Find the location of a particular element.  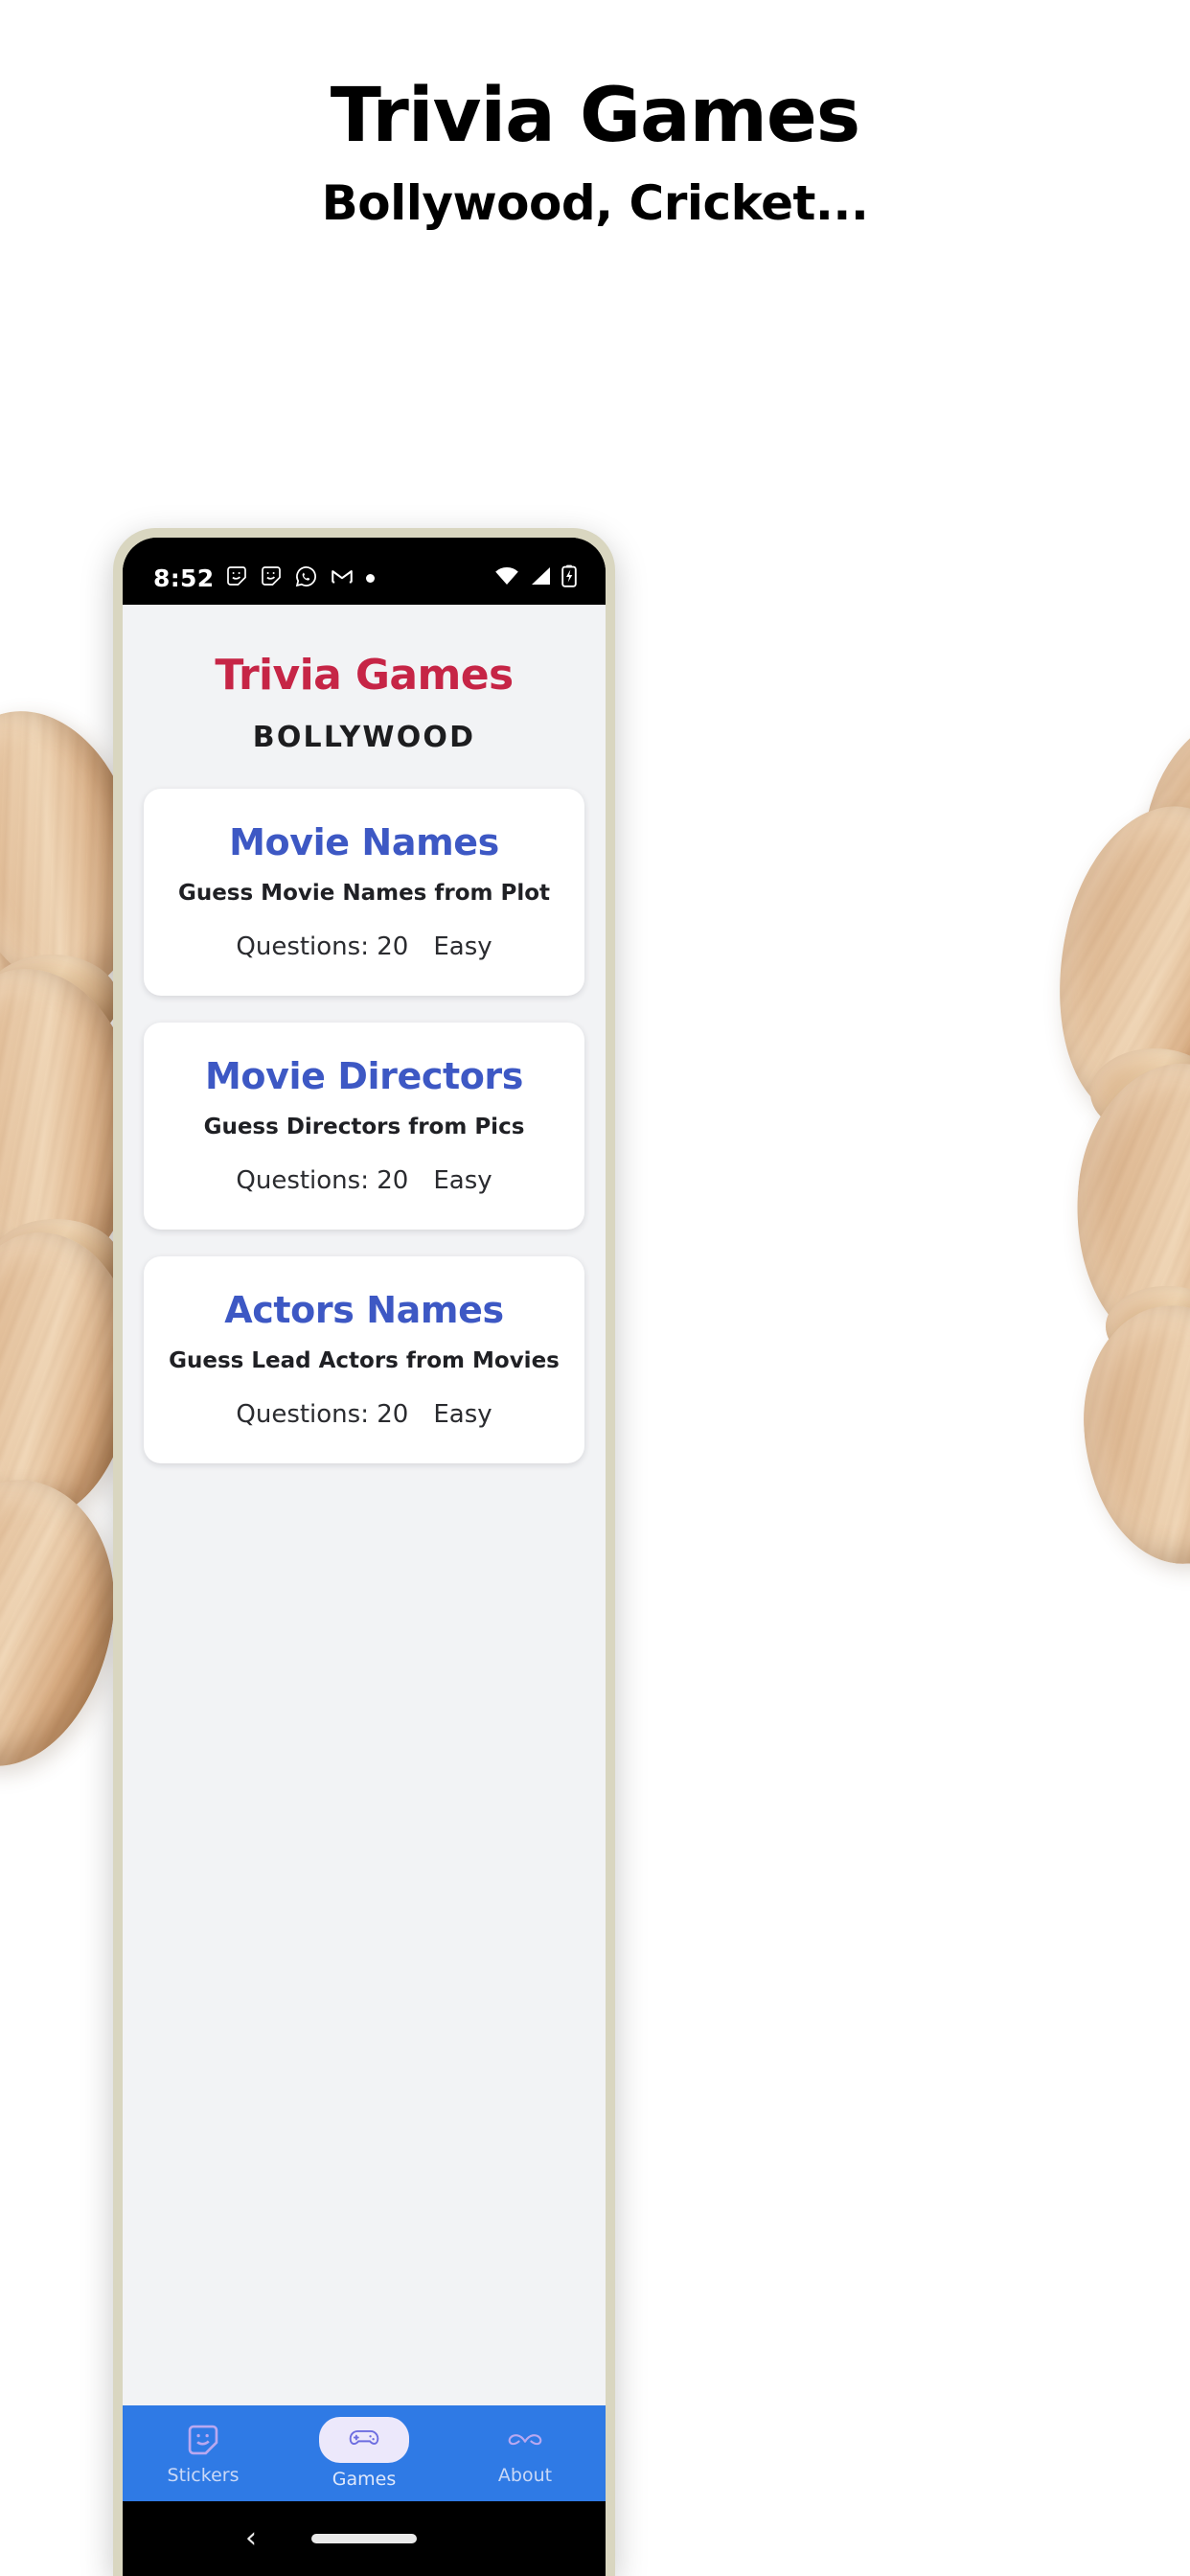

quiz-card-description: Guess Directors from Pics is located at coordinates (364, 1127).